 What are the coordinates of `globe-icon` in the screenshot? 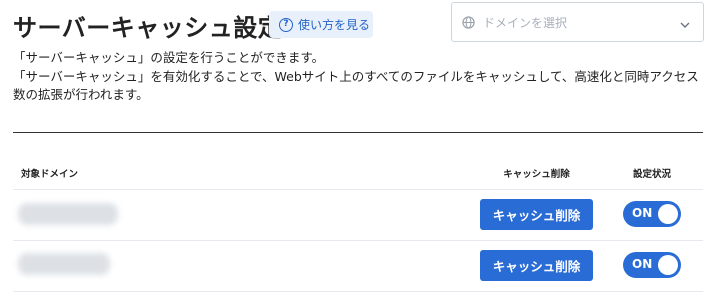 It's located at (468, 22).